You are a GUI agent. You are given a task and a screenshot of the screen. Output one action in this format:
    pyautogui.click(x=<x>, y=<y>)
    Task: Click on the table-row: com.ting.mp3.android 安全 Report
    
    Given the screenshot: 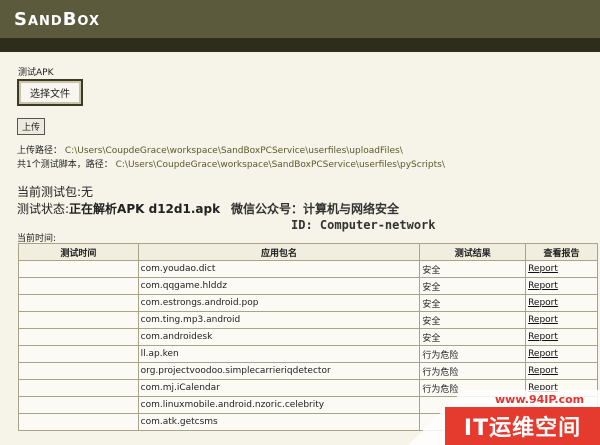 What is the action you would take?
    pyautogui.click(x=308, y=320)
    